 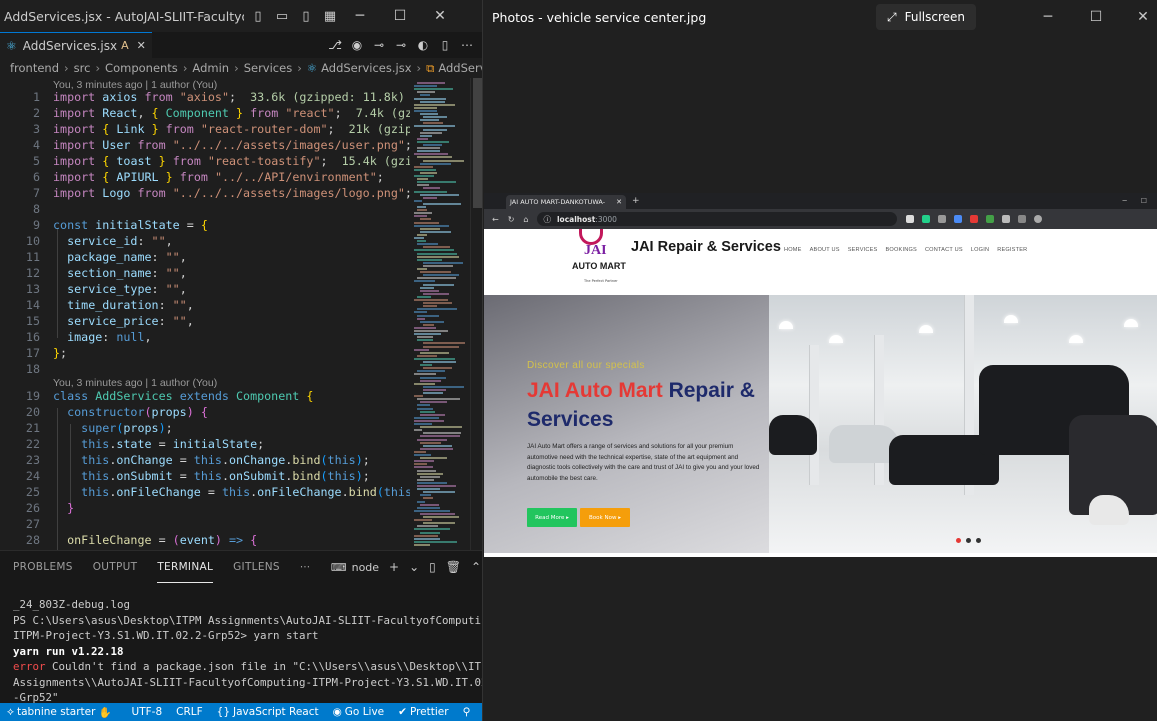 What do you see at coordinates (282, 16) in the screenshot?
I see `toggle-panel-icon: ▭` at bounding box center [282, 16].